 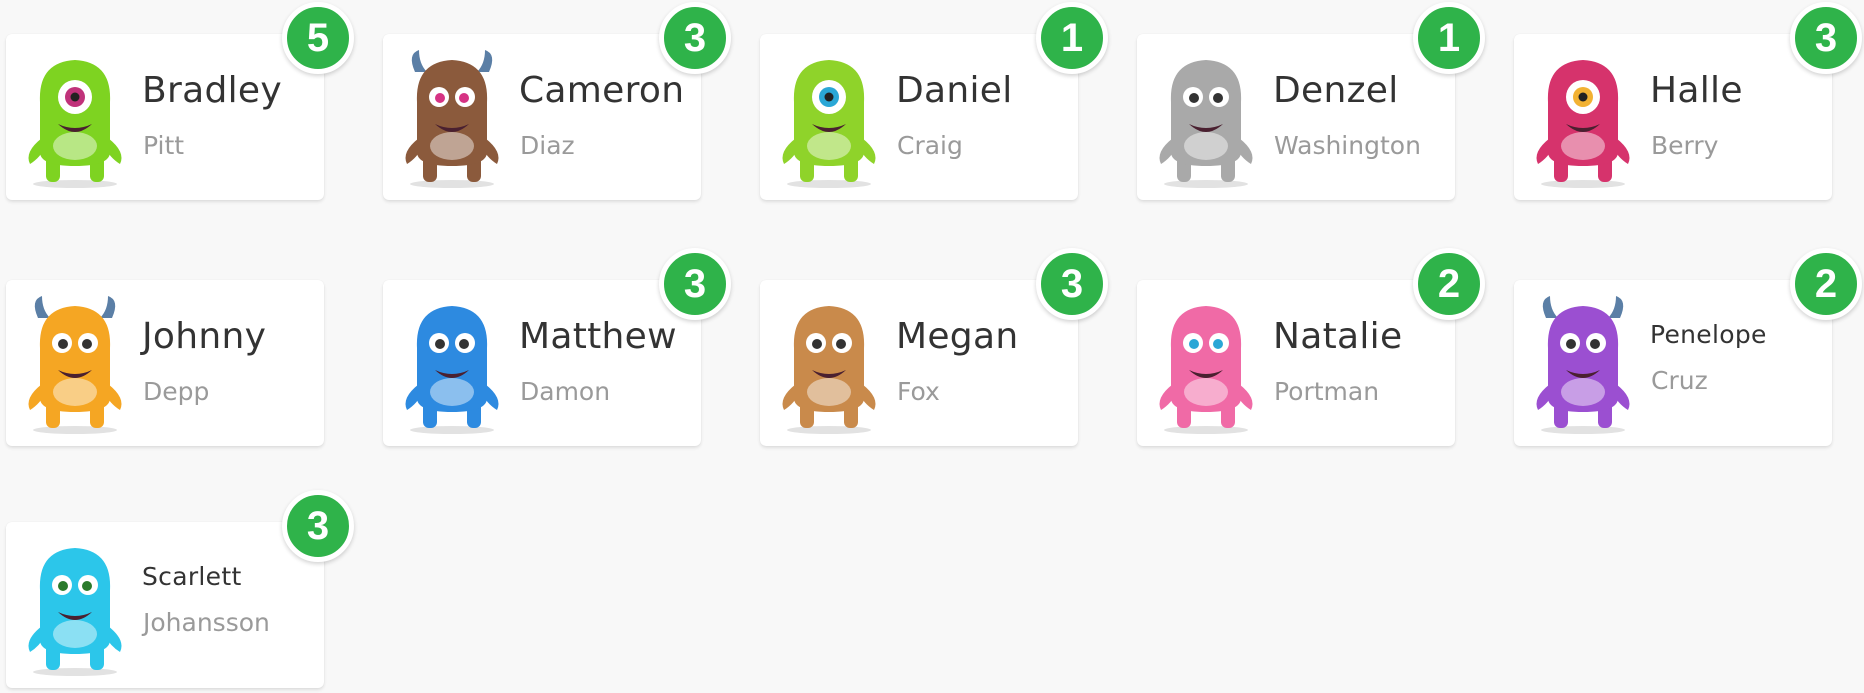 What do you see at coordinates (1679, 380) in the screenshot?
I see `student-last-name: Cruz` at bounding box center [1679, 380].